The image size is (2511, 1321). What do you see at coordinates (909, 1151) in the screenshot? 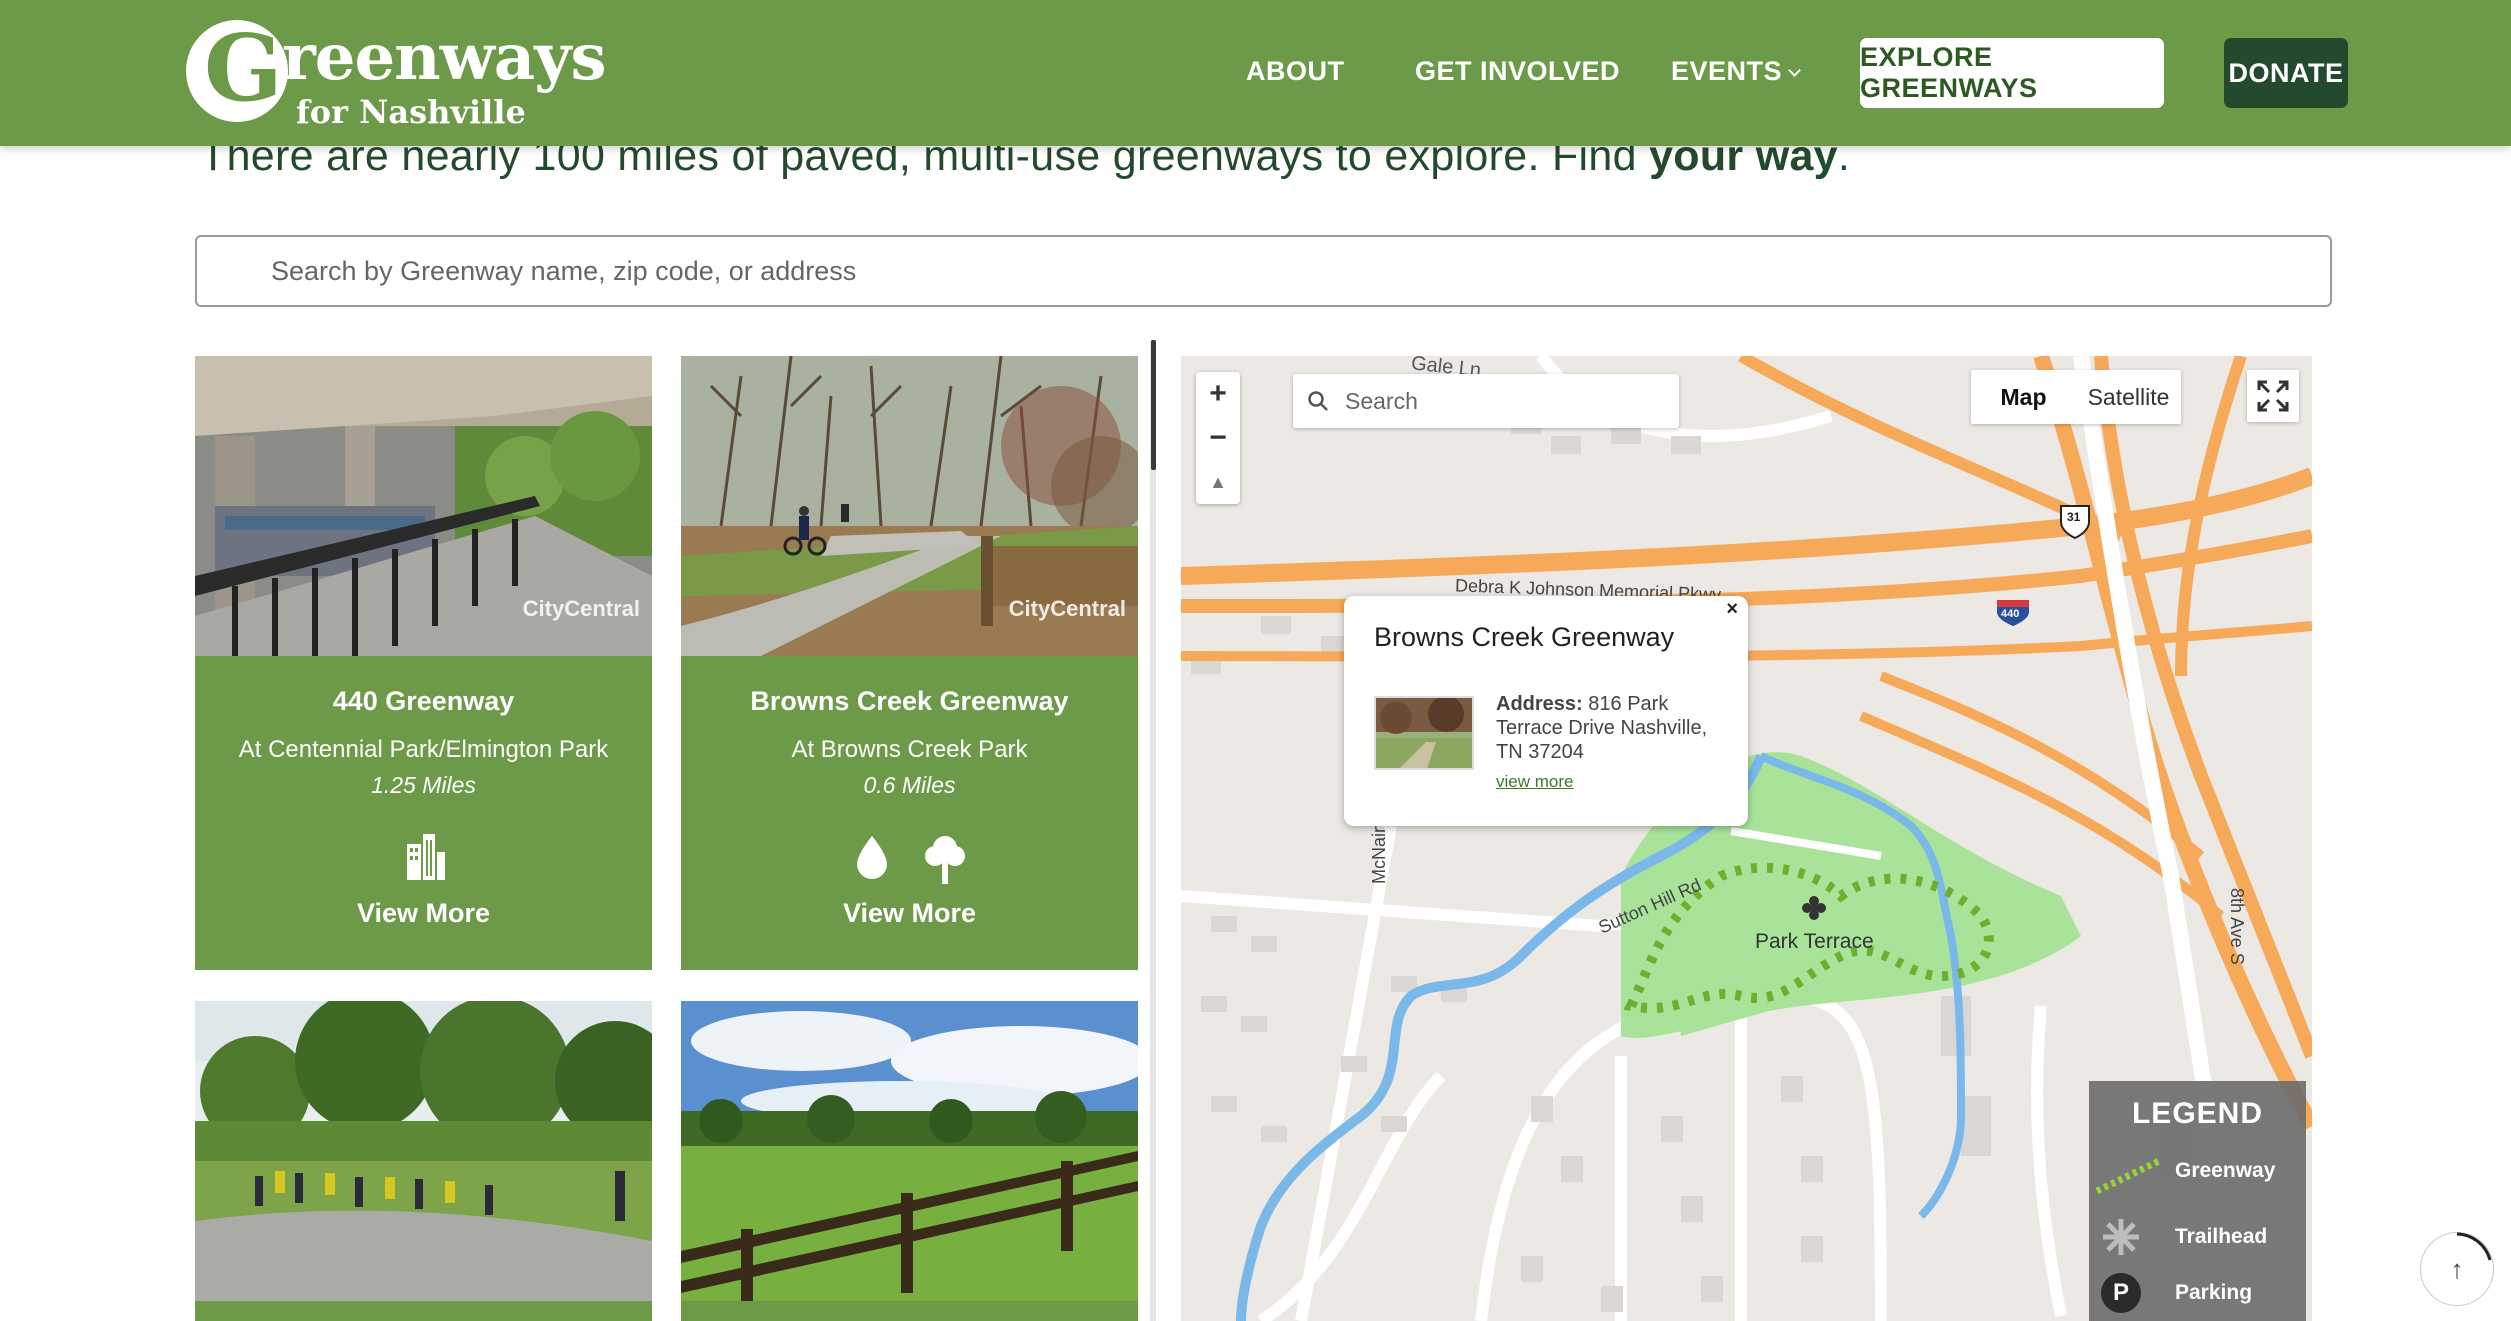
I see `card-photo-field-fence` at bounding box center [909, 1151].